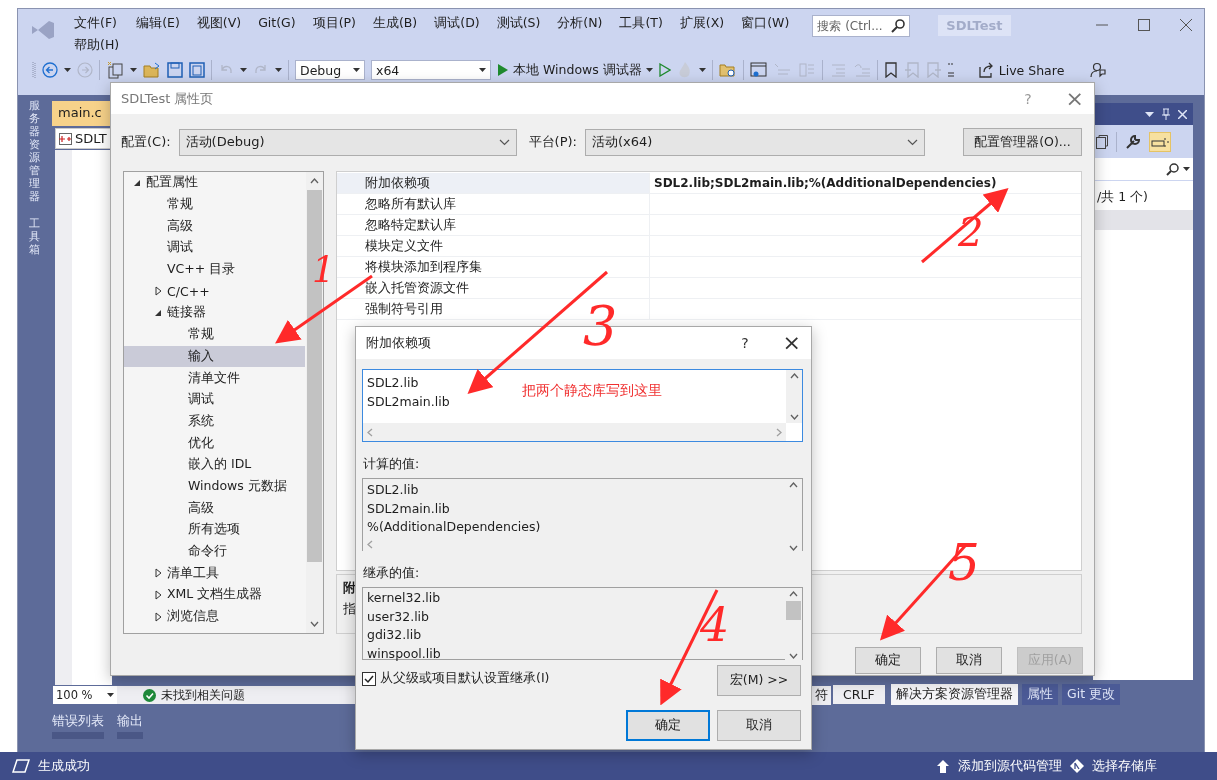 Image resolution: width=1217 pixels, height=780 pixels. I want to click on property-row: 忽略所有默认库, so click(709, 204).